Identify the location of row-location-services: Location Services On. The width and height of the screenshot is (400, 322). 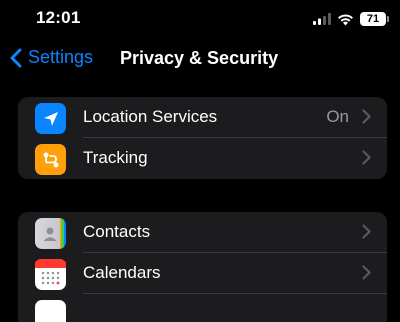
(202, 117).